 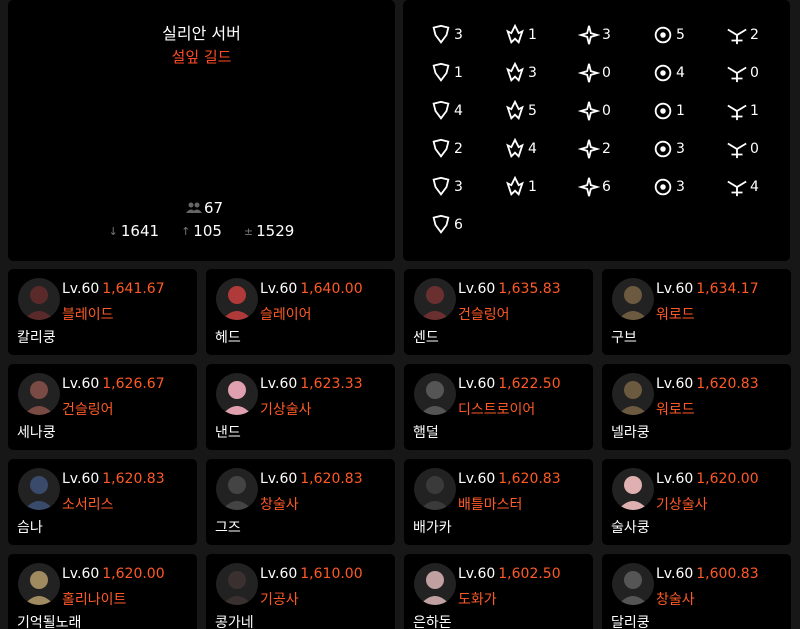 I want to click on member-card: Lv.60 1,620.00 기상술사 술사쿵, so click(x=696, y=502).